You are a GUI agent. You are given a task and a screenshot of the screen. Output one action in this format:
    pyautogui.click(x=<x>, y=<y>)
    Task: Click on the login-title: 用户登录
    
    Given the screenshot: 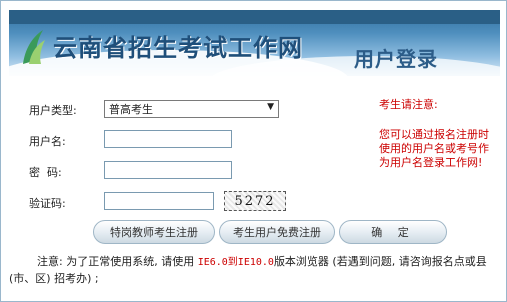 What is the action you would take?
    pyautogui.click(x=396, y=59)
    